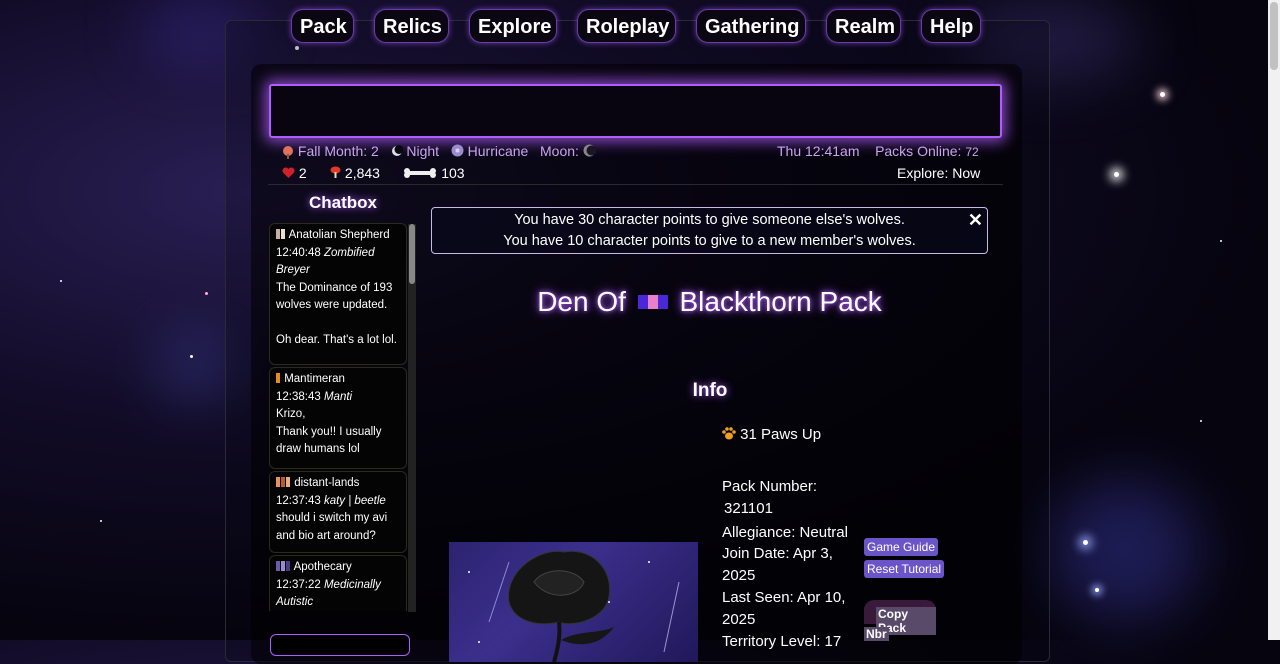  What do you see at coordinates (635, 111) in the screenshot?
I see `main-navbar` at bounding box center [635, 111].